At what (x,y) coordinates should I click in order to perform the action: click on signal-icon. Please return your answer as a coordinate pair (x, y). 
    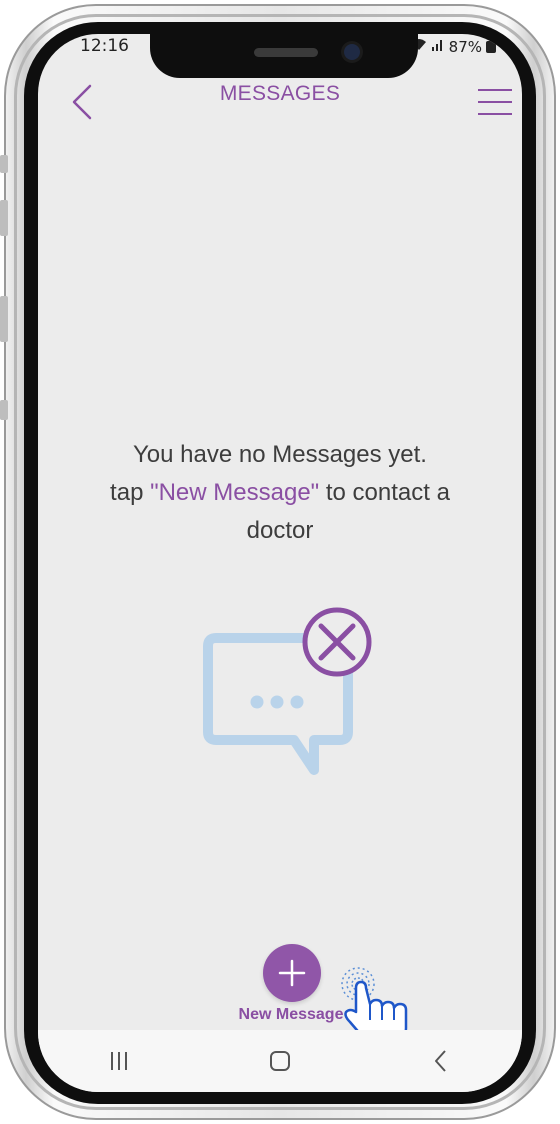
    Looking at the image, I should click on (438, 47).